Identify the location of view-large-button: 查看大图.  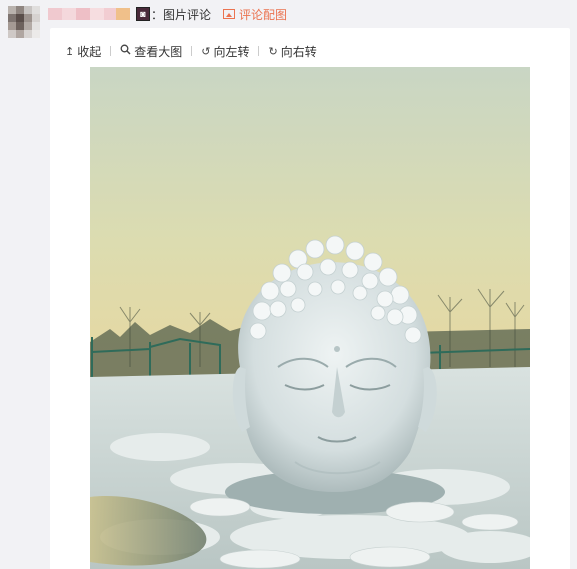
(151, 51).